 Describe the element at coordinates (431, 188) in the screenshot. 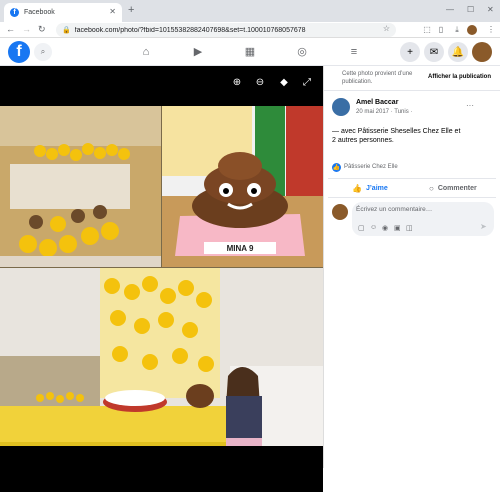

I see `comment-icon: ○` at that location.